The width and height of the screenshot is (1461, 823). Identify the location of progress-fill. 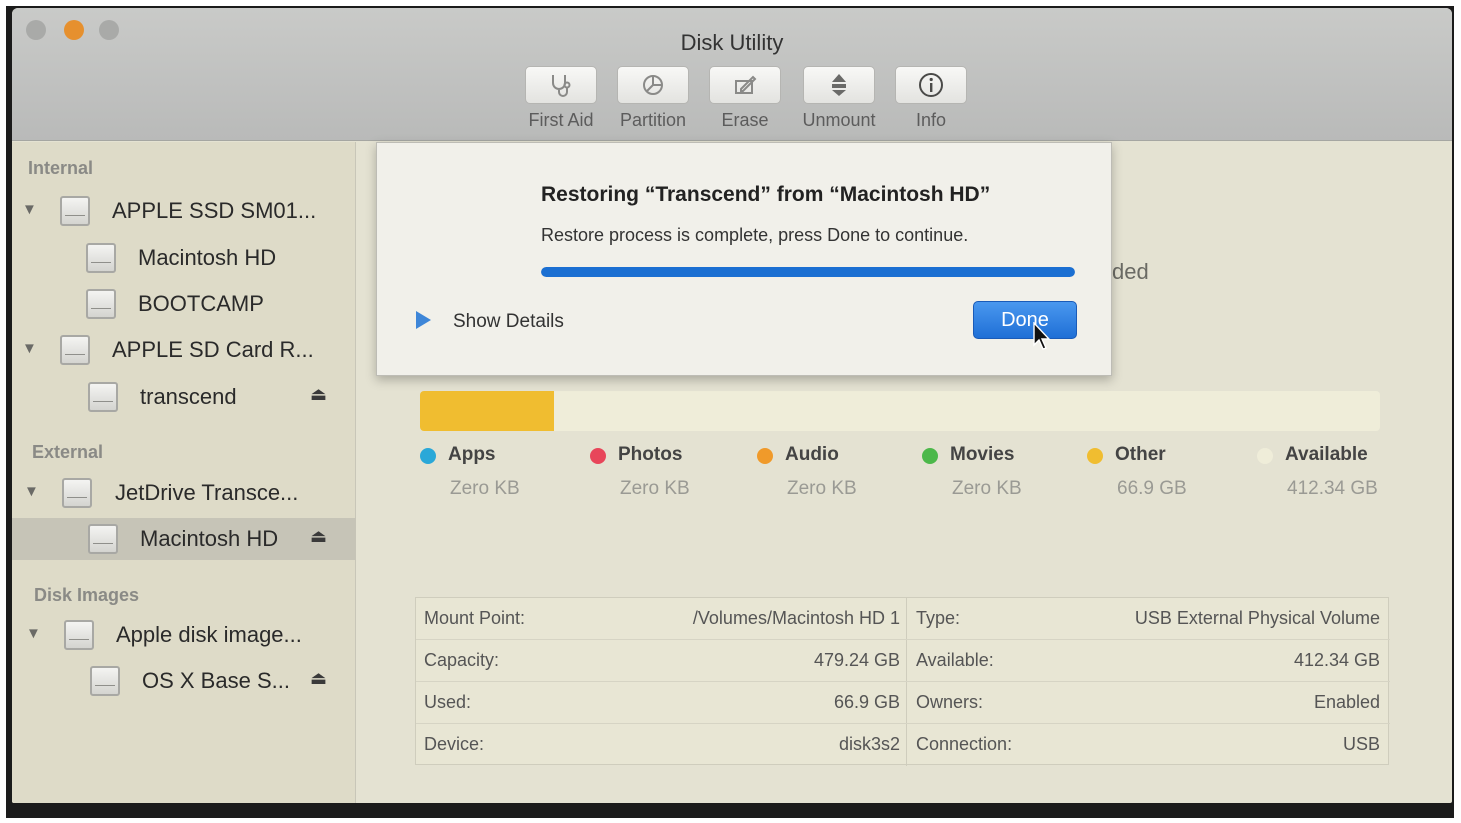
(808, 272).